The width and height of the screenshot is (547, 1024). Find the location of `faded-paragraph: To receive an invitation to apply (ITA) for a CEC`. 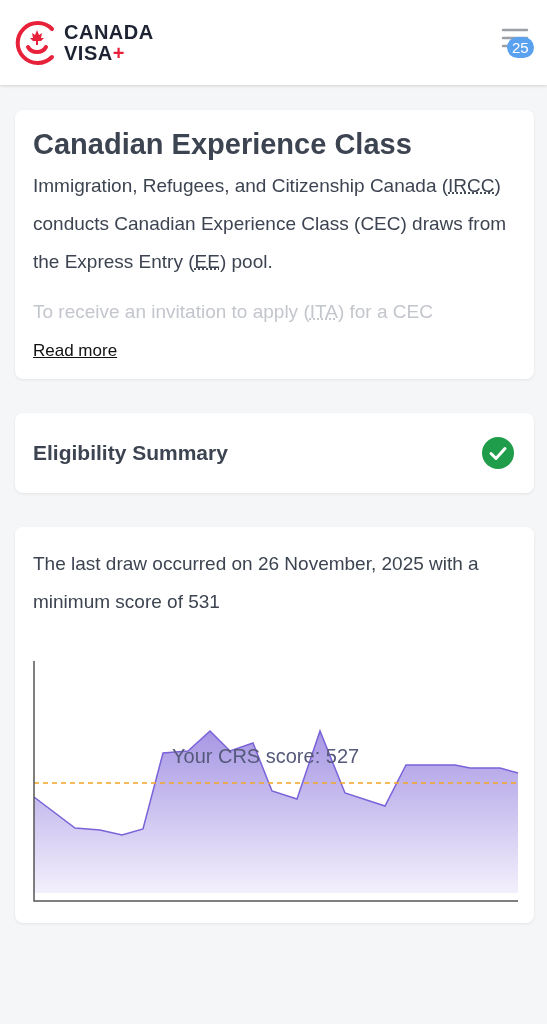

faded-paragraph: To receive an invitation to apply (ITA) for a CEC is located at coordinates (233, 312).